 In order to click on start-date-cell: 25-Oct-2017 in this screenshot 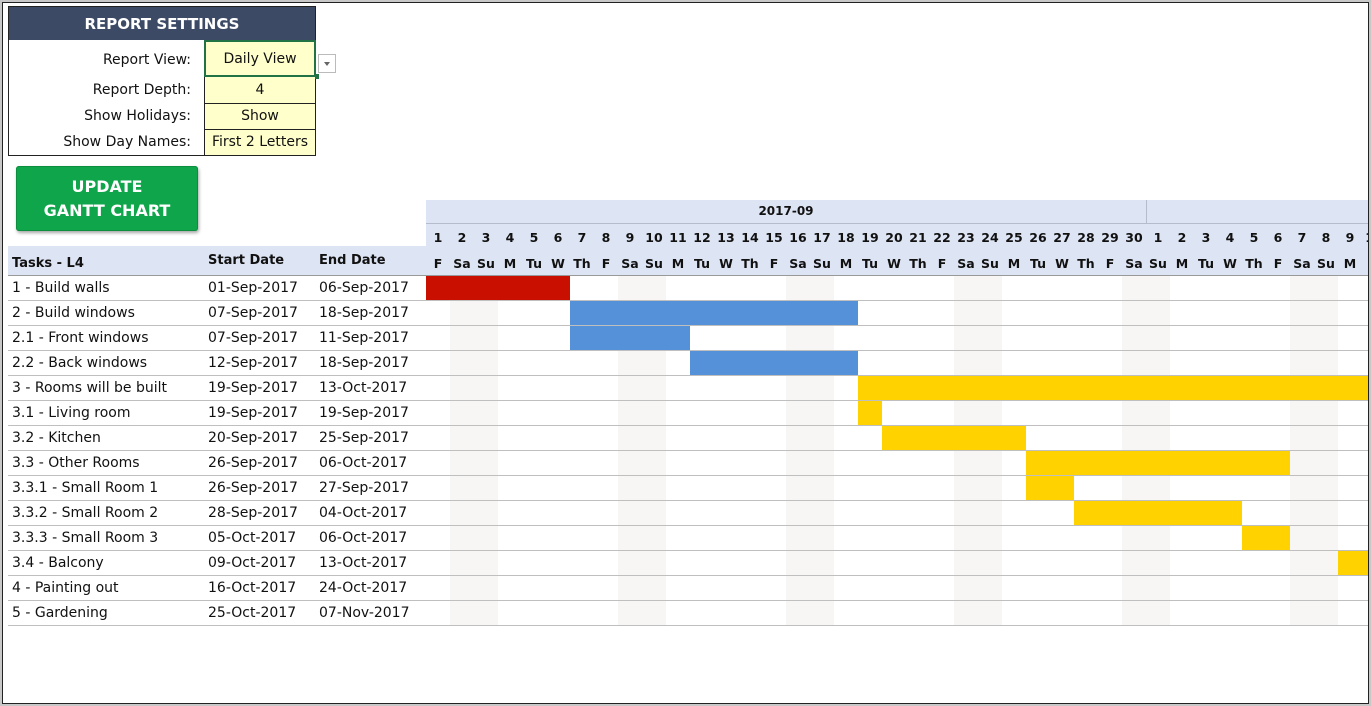, I will do `click(252, 613)`.